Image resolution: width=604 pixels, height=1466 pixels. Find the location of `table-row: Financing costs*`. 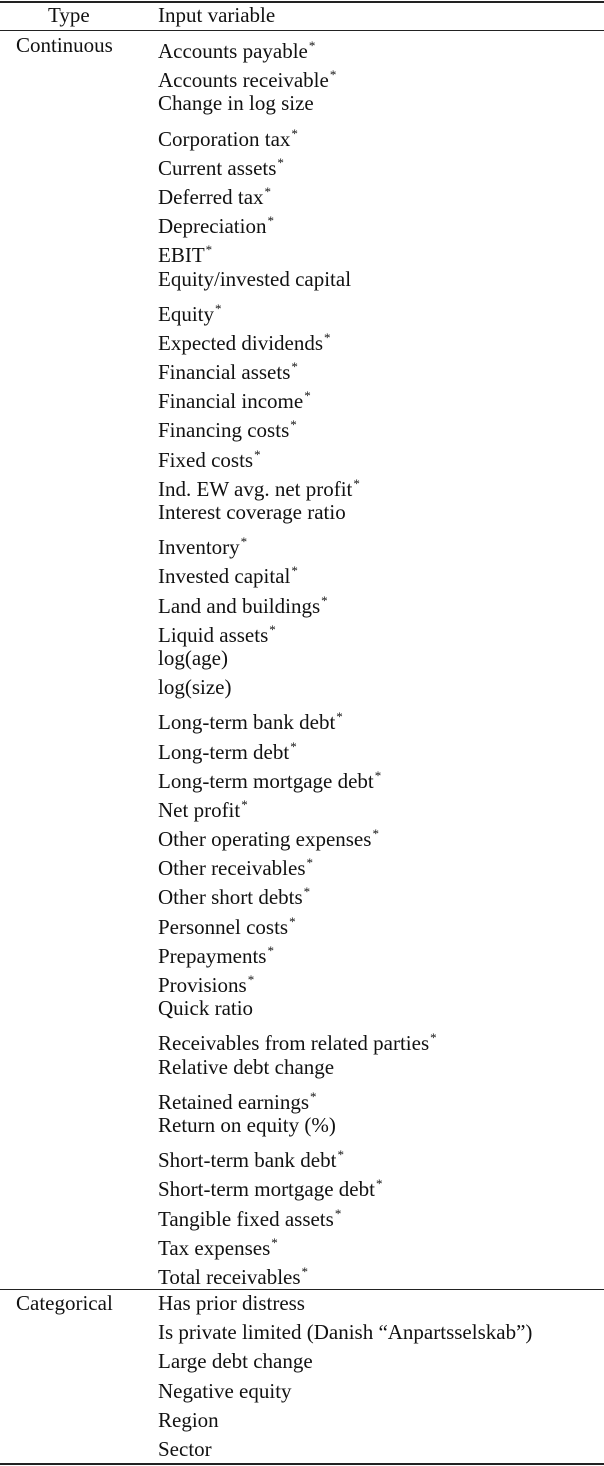

table-row: Financing costs* is located at coordinates (297, 426).